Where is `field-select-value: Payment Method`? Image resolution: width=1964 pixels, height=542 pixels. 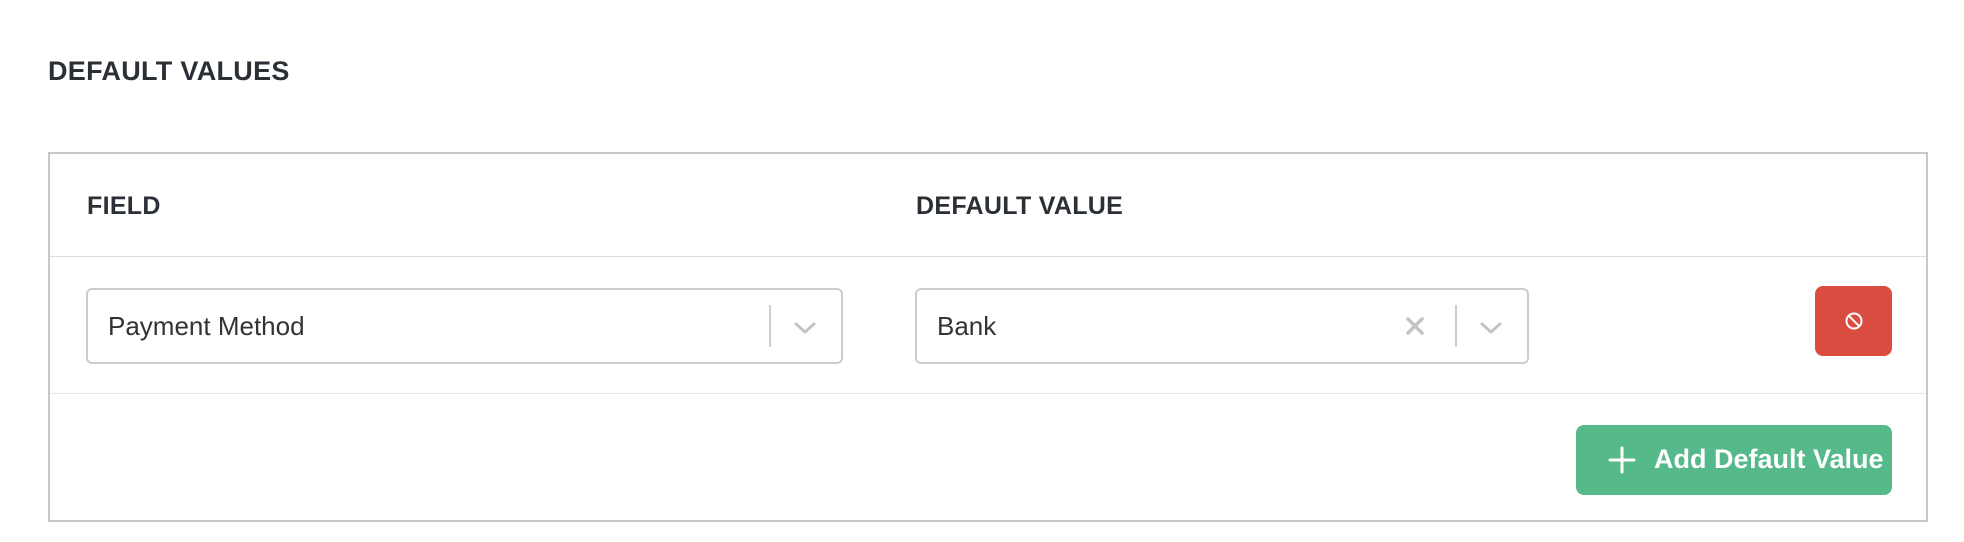 field-select-value: Payment Method is located at coordinates (206, 326).